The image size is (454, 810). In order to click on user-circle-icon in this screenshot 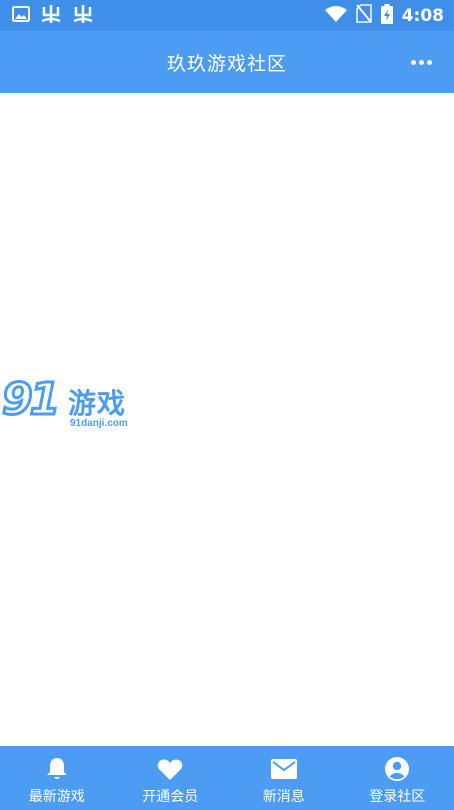, I will do `click(397, 769)`.